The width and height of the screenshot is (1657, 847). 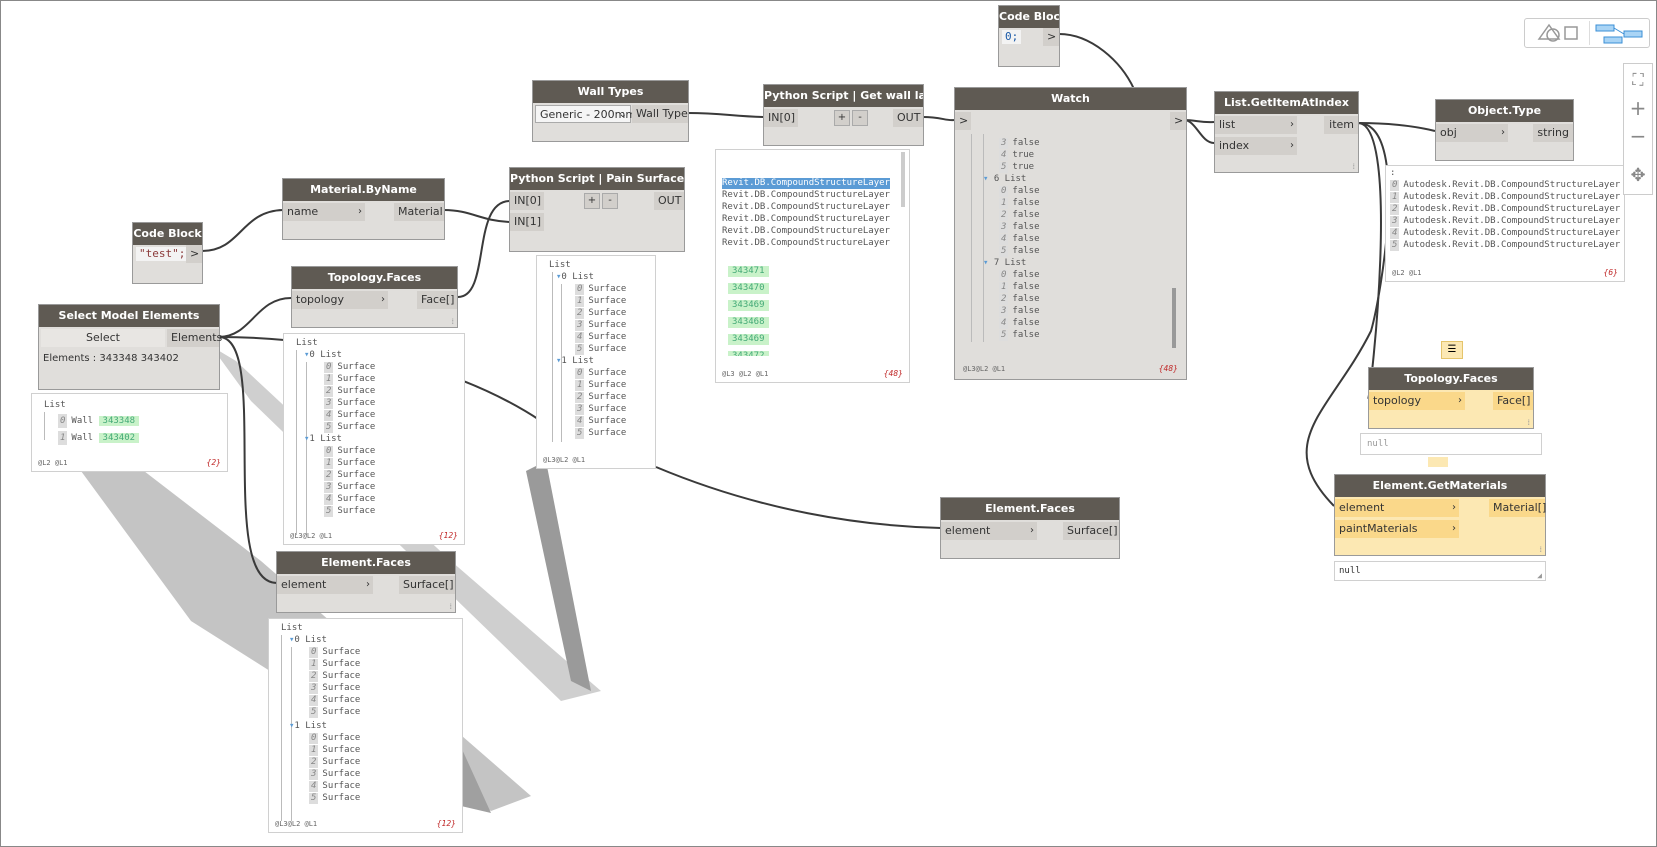 I want to click on node-wall-types: Wall Types Generic - 200mm ⌄ Wall Type, so click(x=610, y=111).